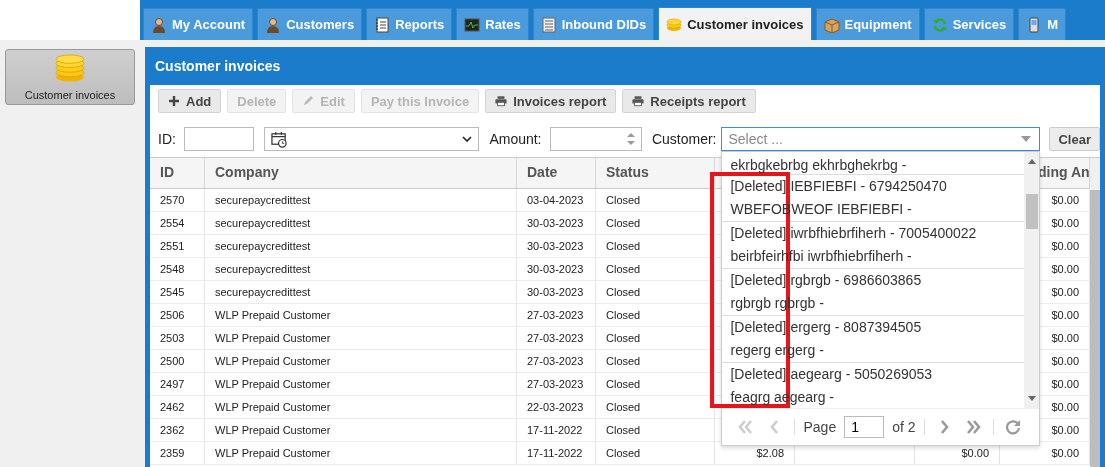 The image size is (1105, 467). Describe the element at coordinates (177, 173) in the screenshot. I see `column-header: ID` at that location.